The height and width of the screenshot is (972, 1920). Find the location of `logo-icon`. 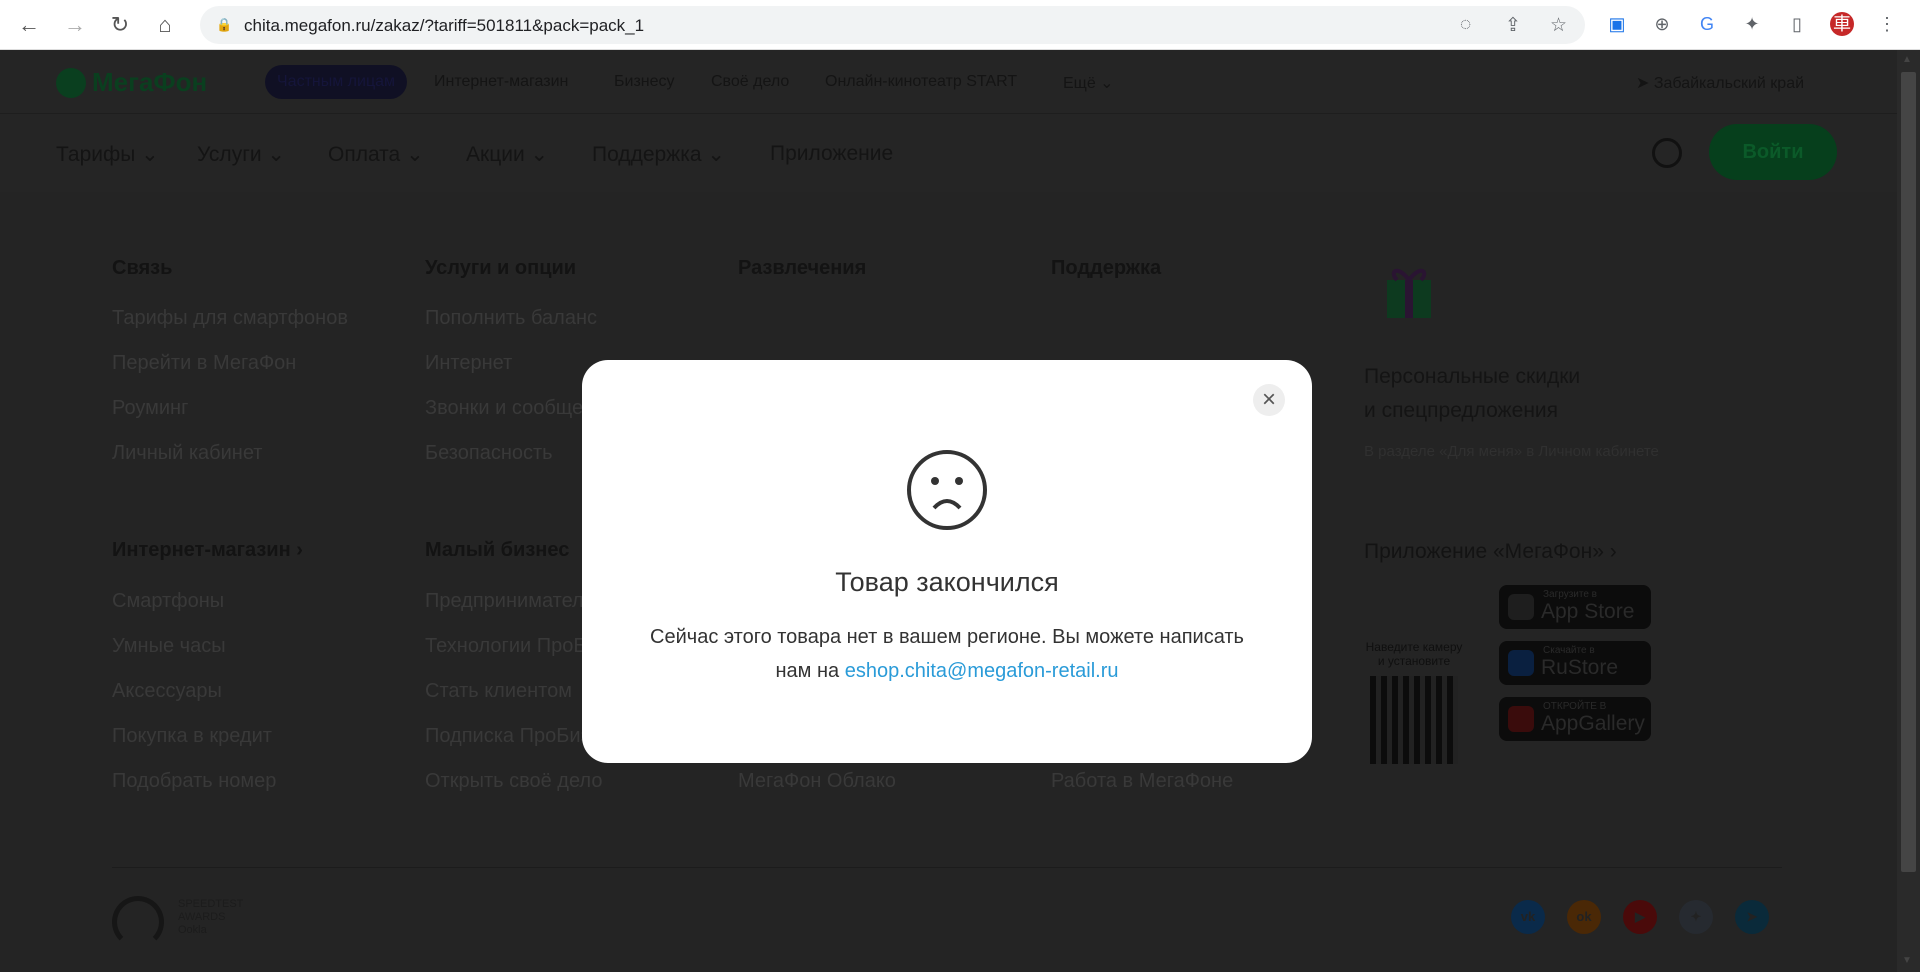

logo-icon is located at coordinates (71, 82).